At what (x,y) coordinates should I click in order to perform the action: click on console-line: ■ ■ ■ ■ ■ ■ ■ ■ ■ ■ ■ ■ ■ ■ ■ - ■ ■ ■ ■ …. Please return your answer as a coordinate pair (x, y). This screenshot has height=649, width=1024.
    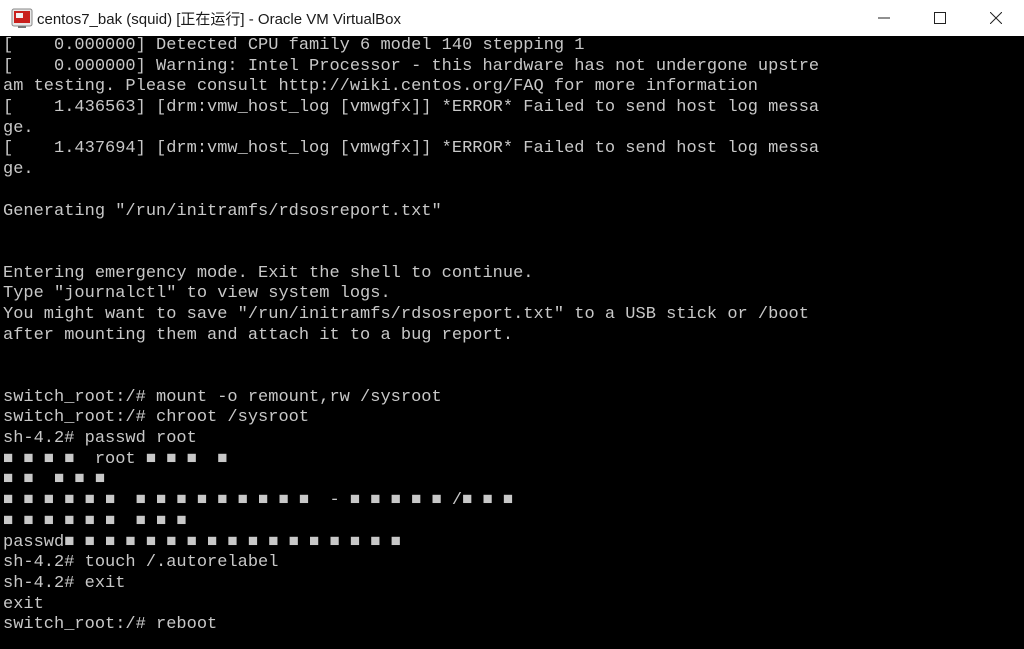
    Looking at the image, I should click on (258, 501).